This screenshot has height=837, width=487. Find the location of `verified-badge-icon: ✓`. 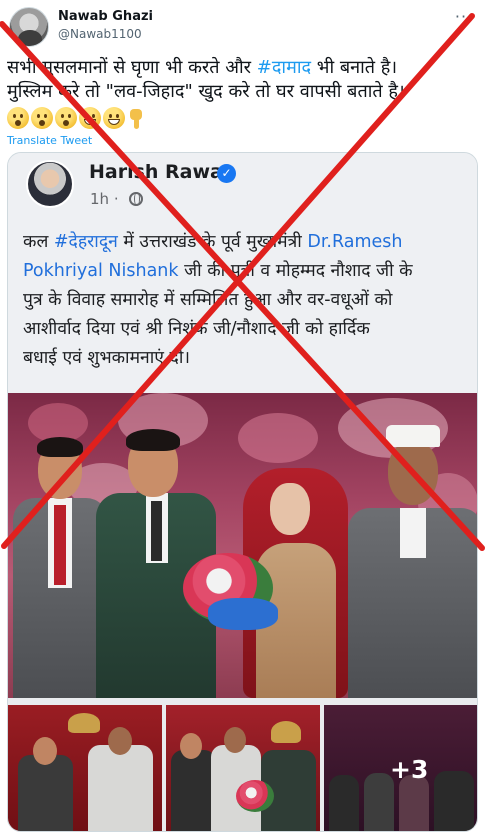

verified-badge-icon: ✓ is located at coordinates (226, 173).